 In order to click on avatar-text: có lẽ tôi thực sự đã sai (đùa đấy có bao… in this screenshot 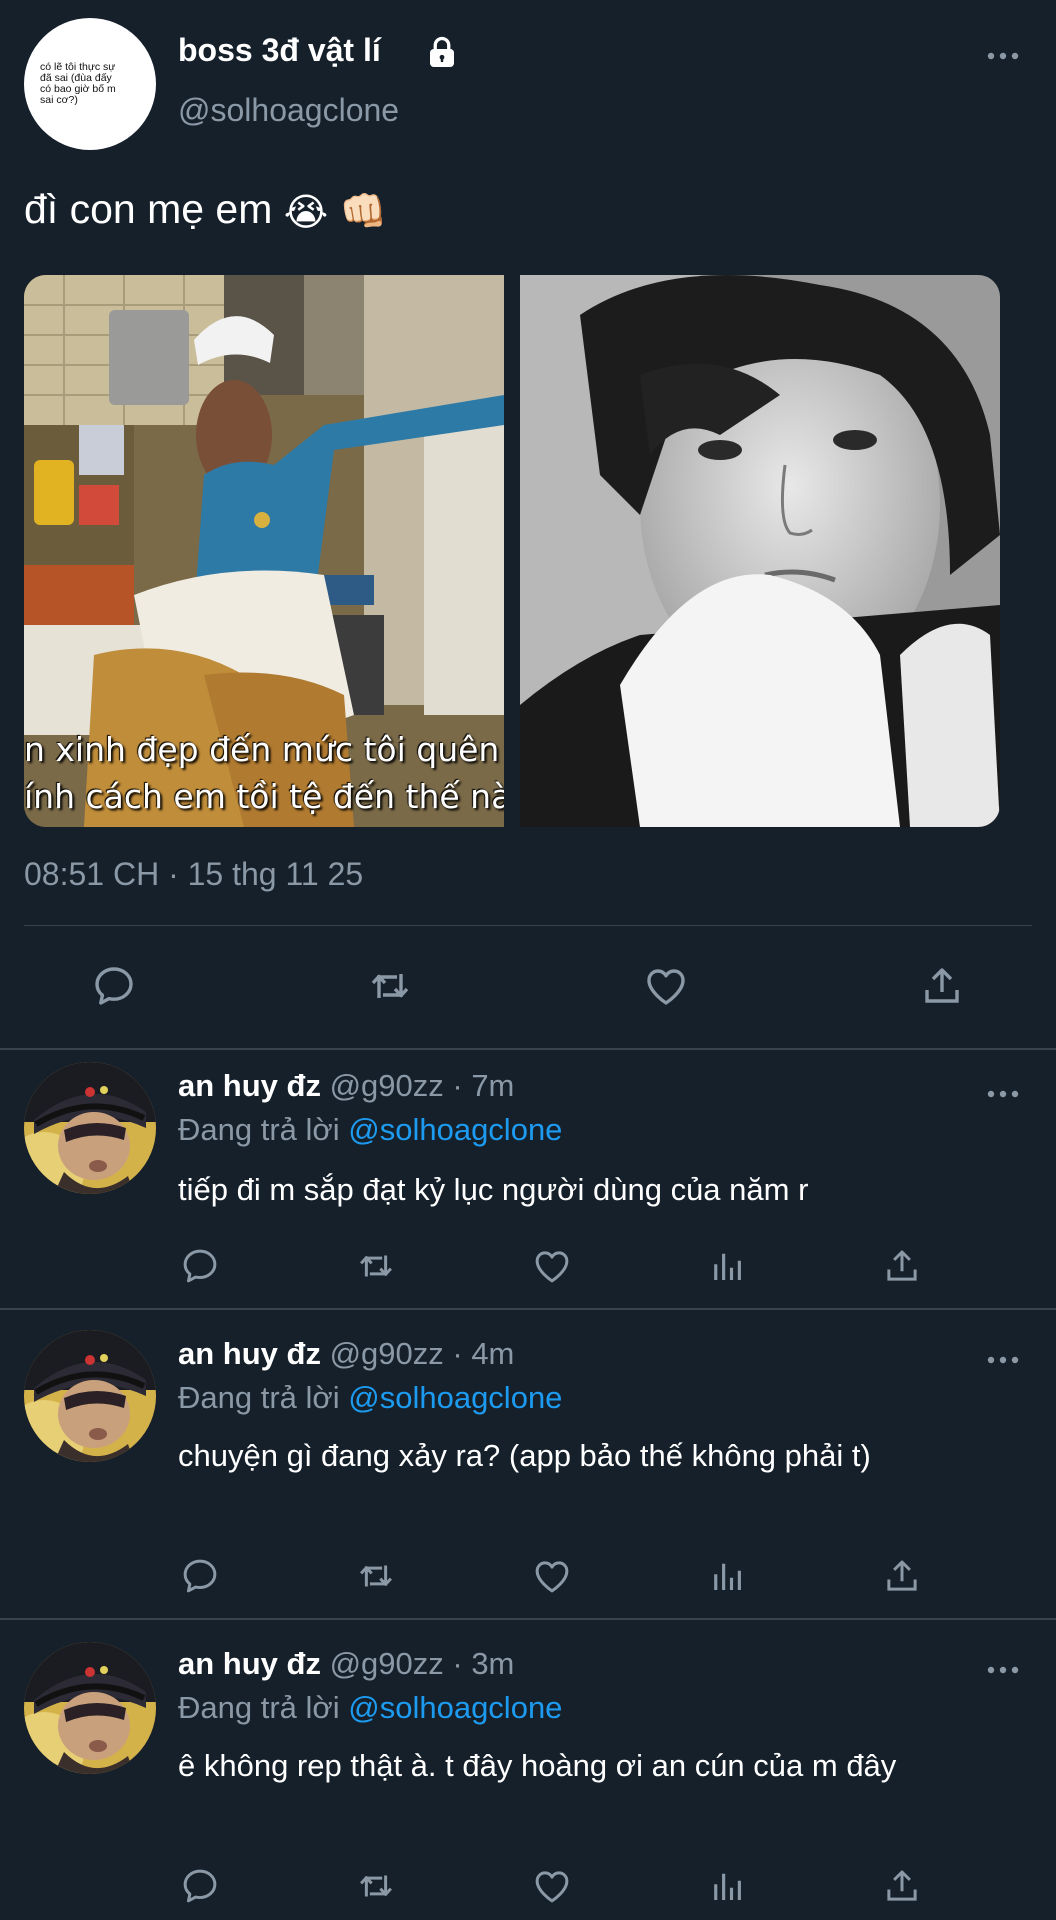, I will do `click(78, 83)`.